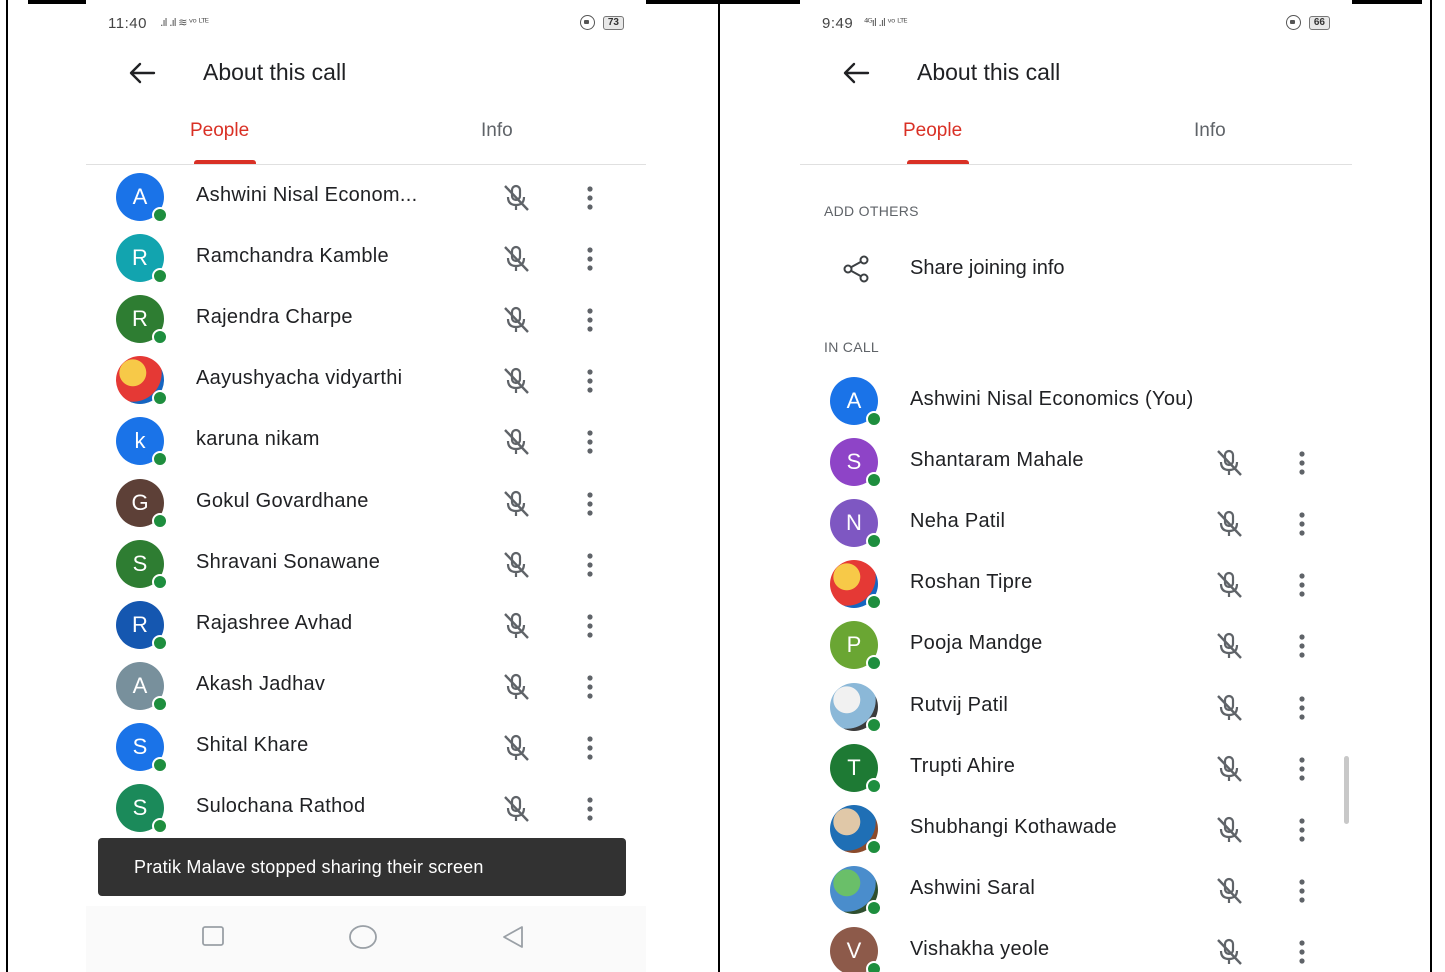  What do you see at coordinates (1346, 790) in the screenshot?
I see `scrollbar` at bounding box center [1346, 790].